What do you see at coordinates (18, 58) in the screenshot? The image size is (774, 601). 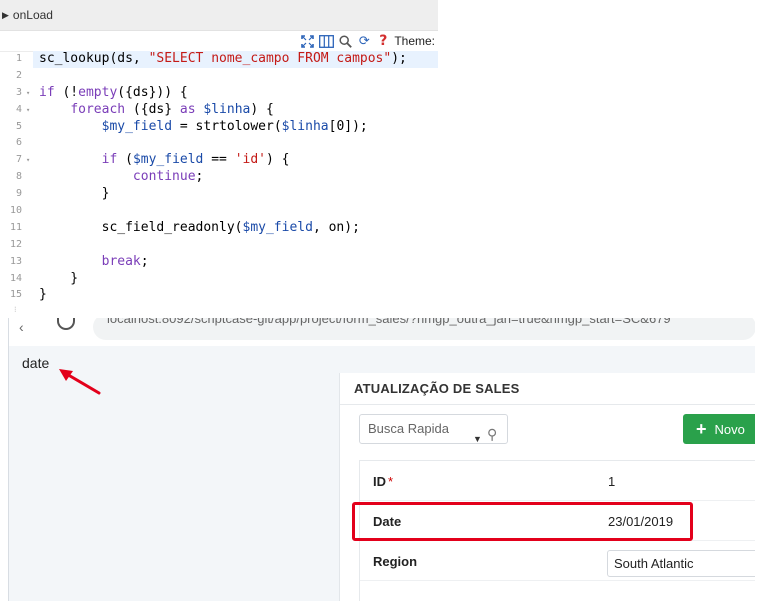 I see `line-number: 1` at bounding box center [18, 58].